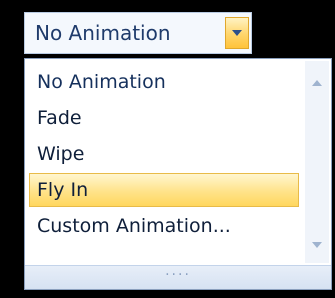 The image size is (335, 298). I want to click on scroll-down-arrow-icon, so click(317, 245).